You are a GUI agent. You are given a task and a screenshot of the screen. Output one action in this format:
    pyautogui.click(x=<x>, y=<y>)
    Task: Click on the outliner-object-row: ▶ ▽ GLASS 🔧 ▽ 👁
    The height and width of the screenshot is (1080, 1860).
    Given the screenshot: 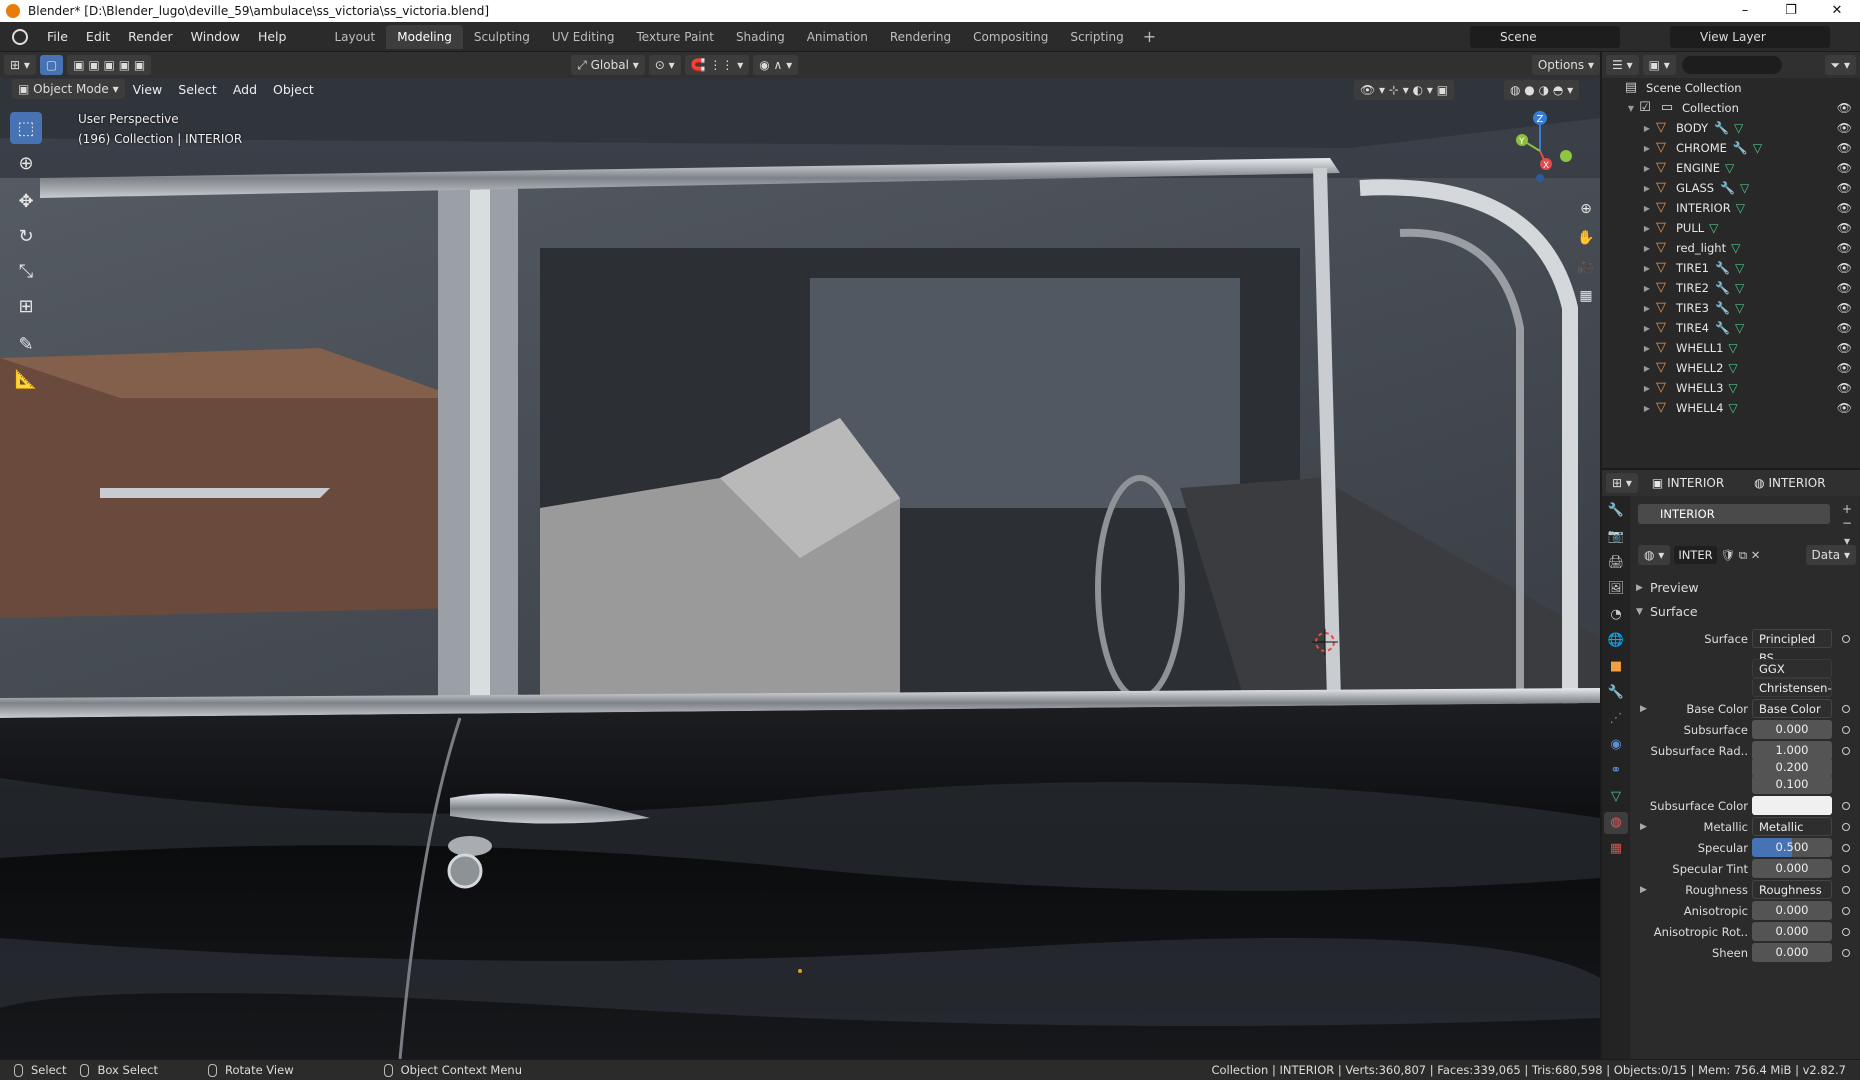 What is the action you would take?
    pyautogui.click(x=1731, y=188)
    